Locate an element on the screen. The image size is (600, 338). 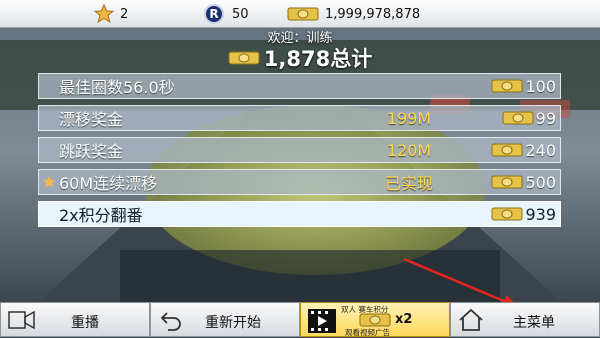
replay-label: 重播 is located at coordinates (85, 323).